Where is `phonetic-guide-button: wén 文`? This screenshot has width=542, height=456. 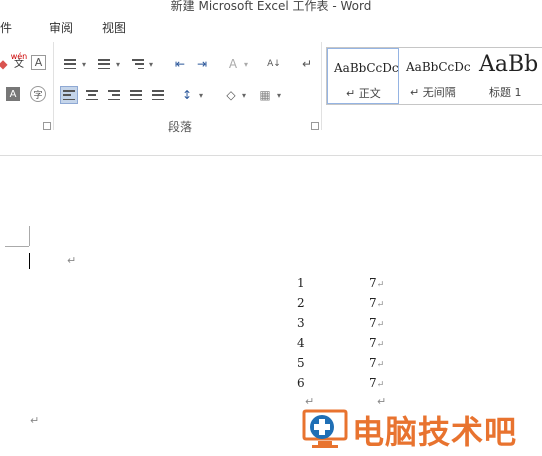
phonetic-guide-button: wén 文 is located at coordinates (19, 61).